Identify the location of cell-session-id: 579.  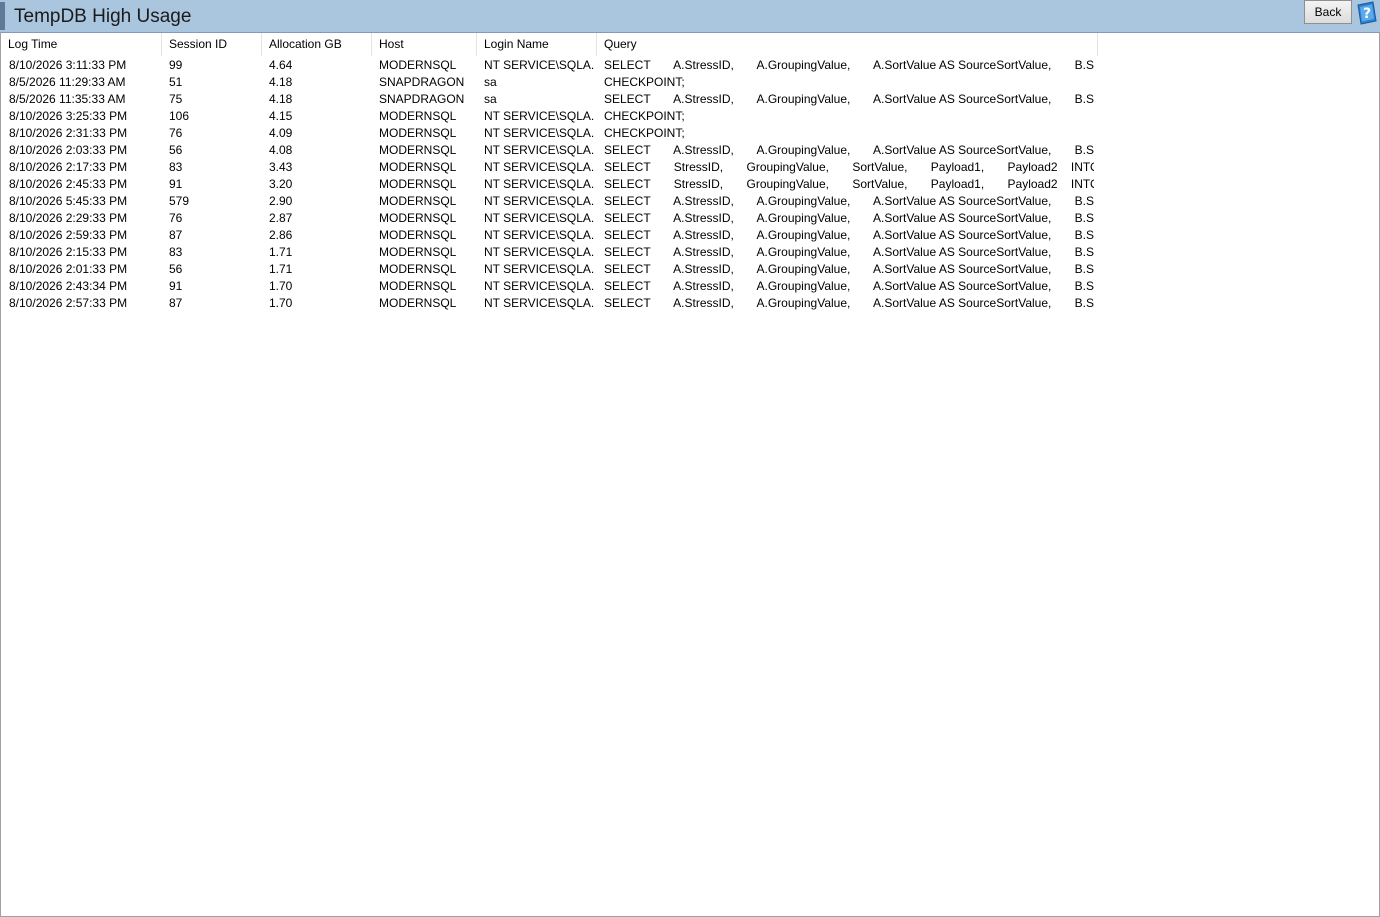
(179, 201).